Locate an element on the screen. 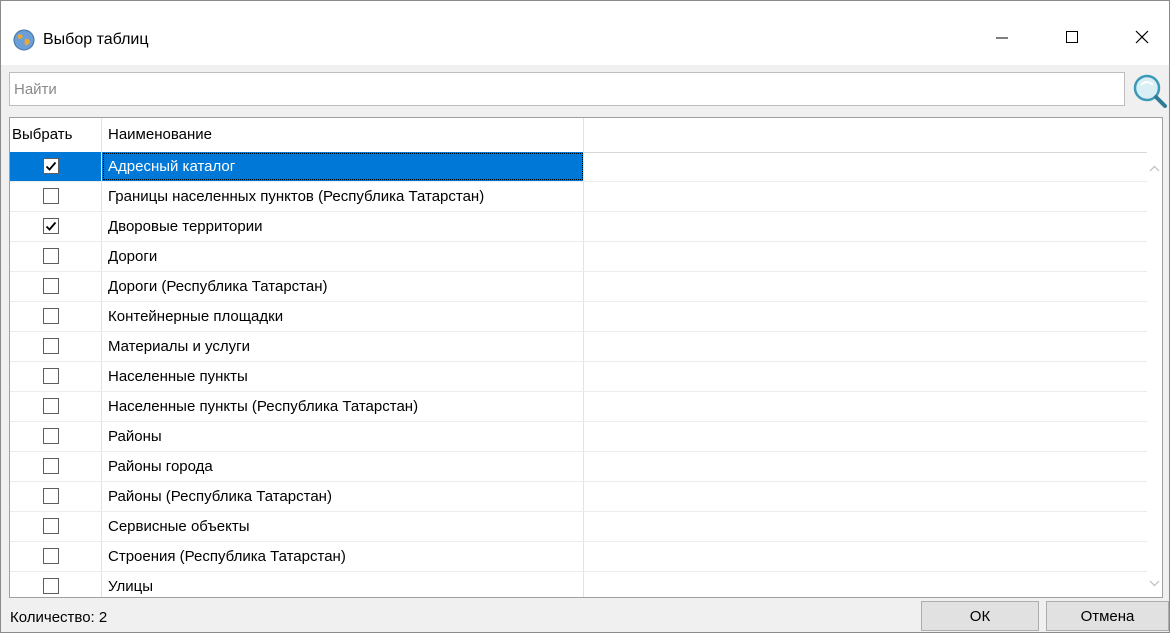 The width and height of the screenshot is (1170, 633). table-row: Населенные пункты is located at coordinates (578, 377).